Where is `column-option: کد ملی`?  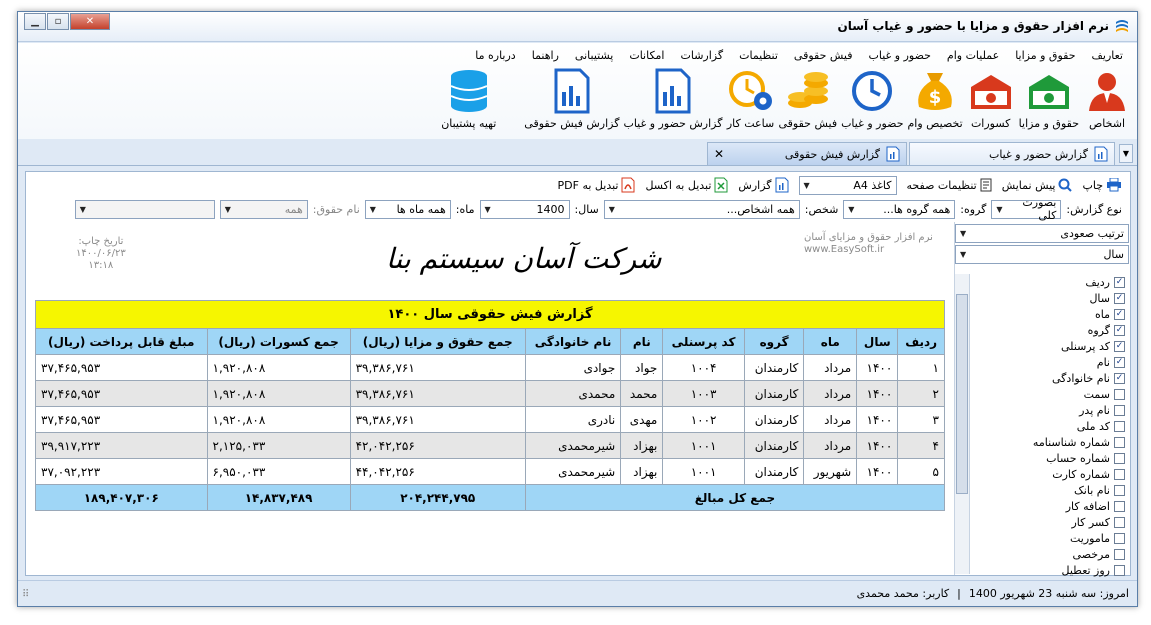 column-option: کد ملی is located at coordinates (1050, 426).